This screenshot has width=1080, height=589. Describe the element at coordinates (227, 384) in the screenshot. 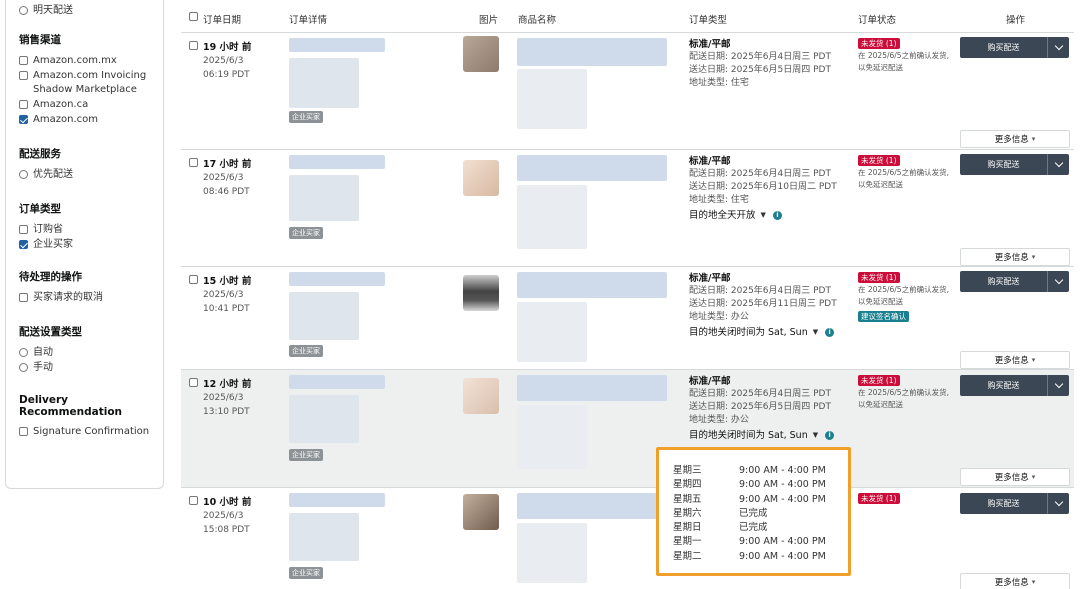

I see `order-time-ago: 12 小时 前` at that location.